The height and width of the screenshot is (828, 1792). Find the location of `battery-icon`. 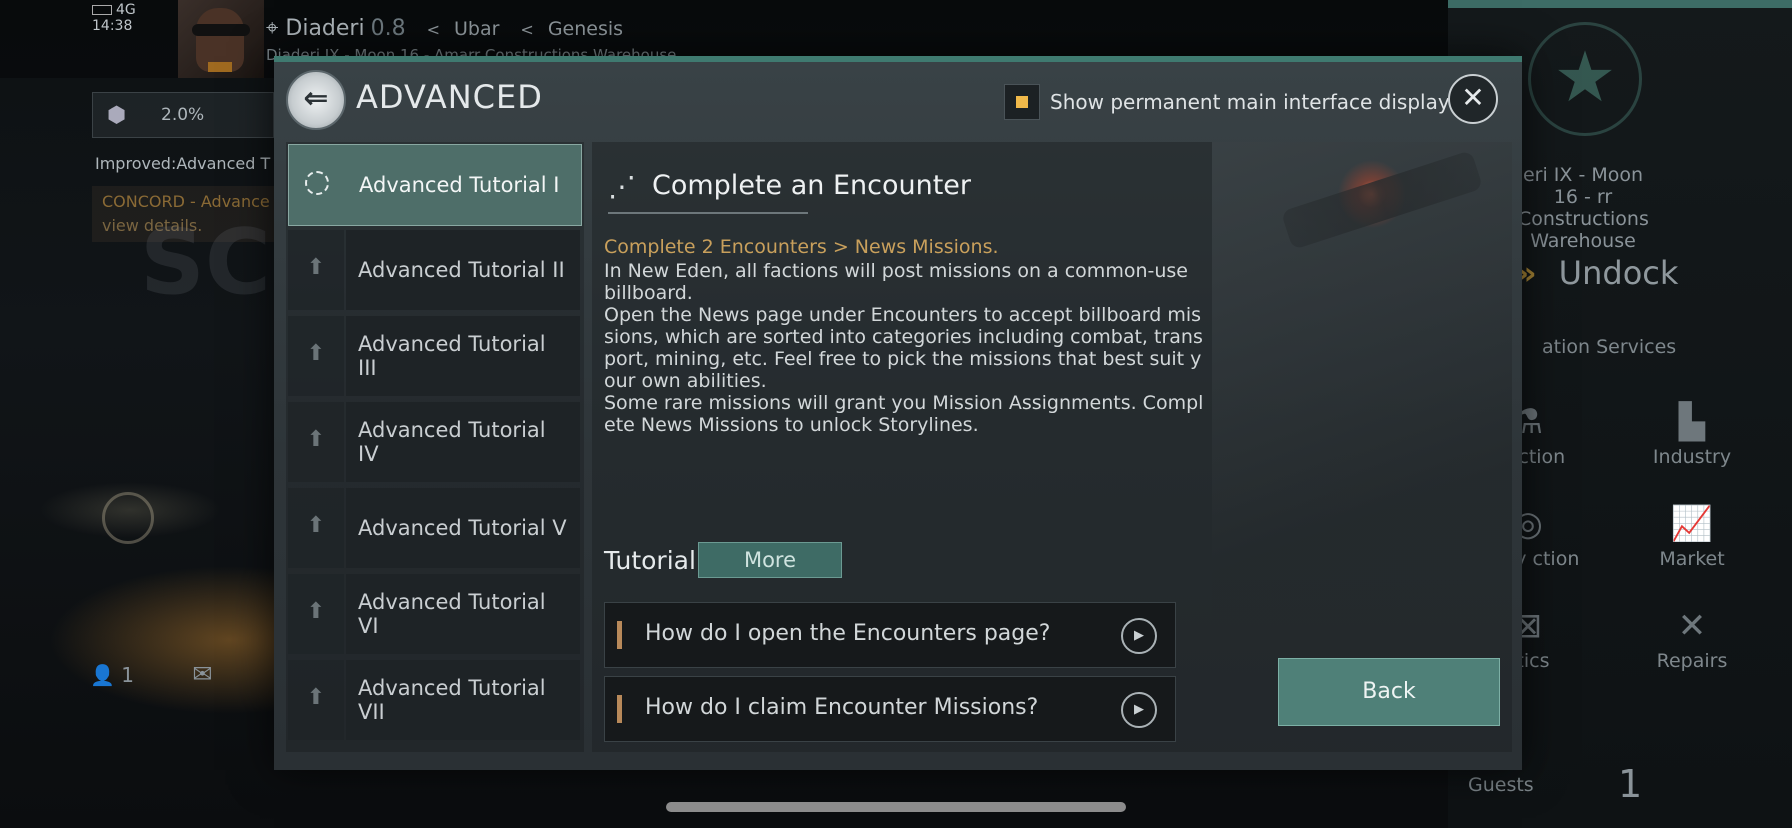

battery-icon is located at coordinates (102, 10).